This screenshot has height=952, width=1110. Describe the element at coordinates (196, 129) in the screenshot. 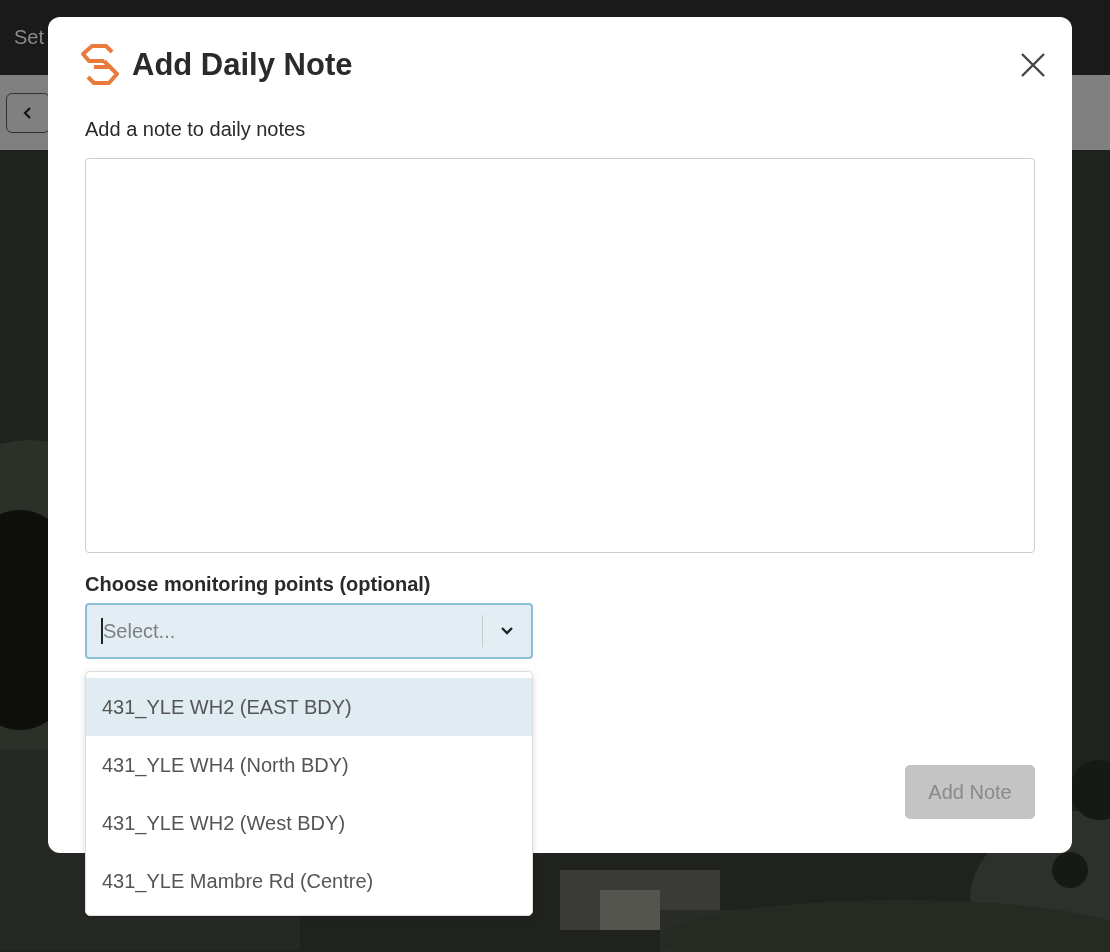

I see `note-label: Add a note to daily notes` at that location.